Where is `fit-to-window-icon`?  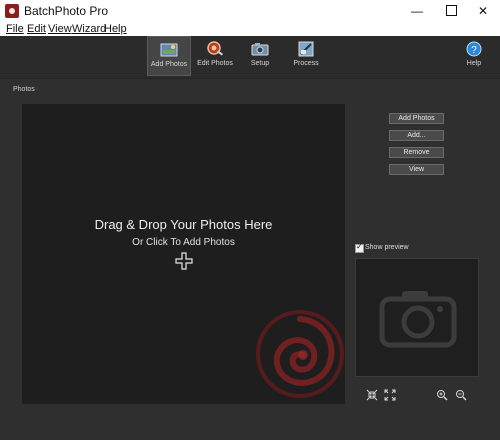 fit-to-window-icon is located at coordinates (372, 395).